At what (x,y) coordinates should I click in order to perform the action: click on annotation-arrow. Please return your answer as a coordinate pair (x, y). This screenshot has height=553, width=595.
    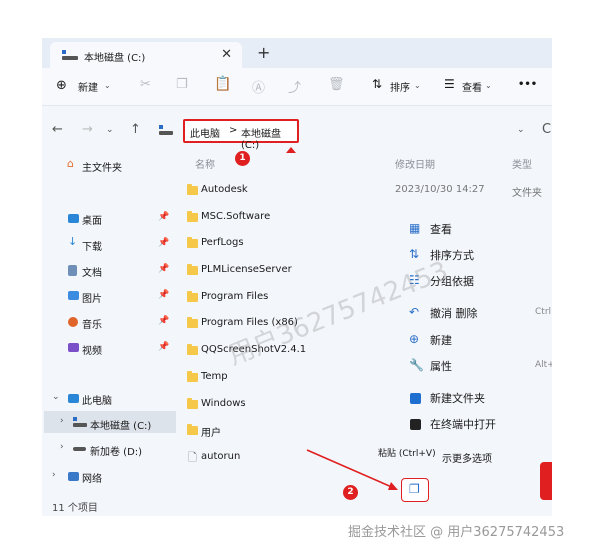
    Looking at the image, I should click on (352, 469).